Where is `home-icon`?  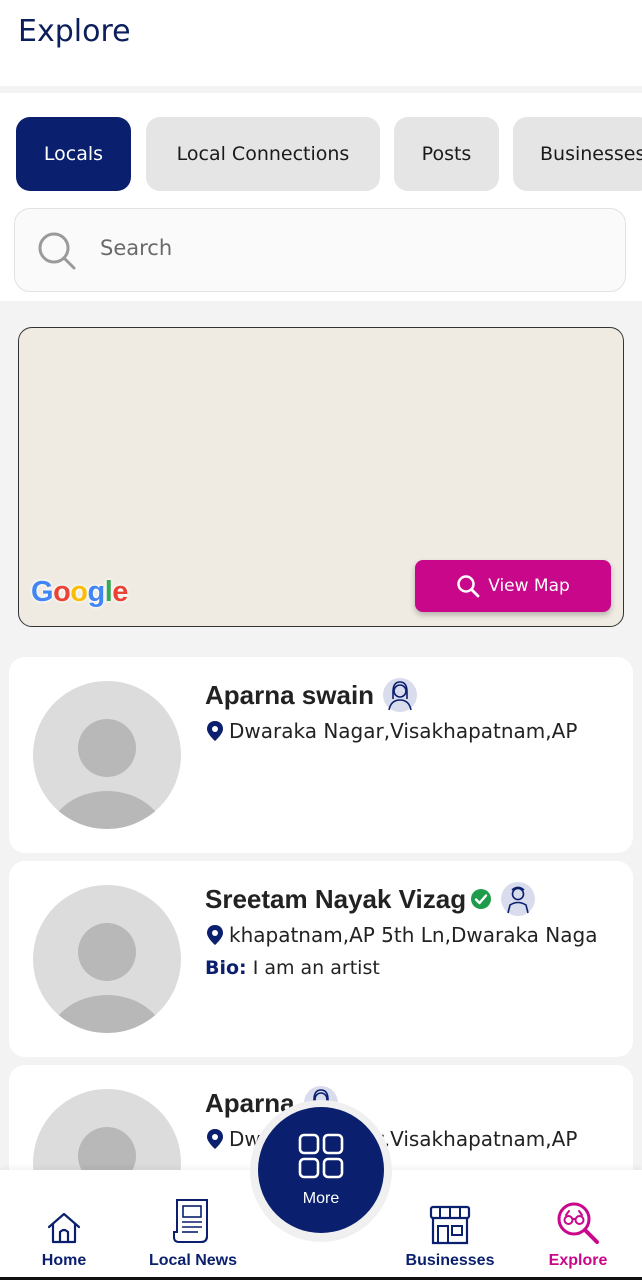 home-icon is located at coordinates (64, 1228).